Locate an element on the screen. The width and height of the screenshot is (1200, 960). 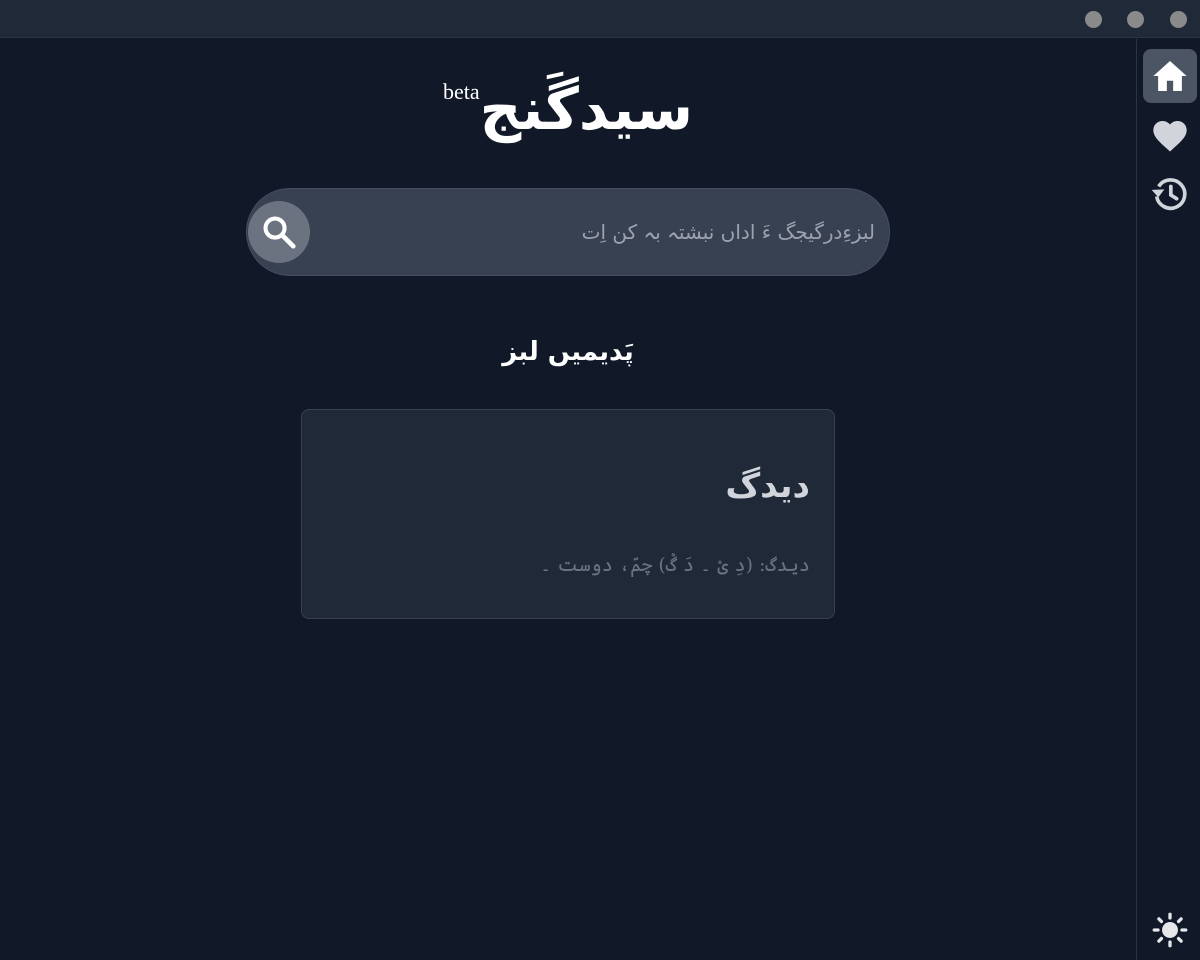
recent-words-heading: پَدیمیں لبز is located at coordinates (568, 352).